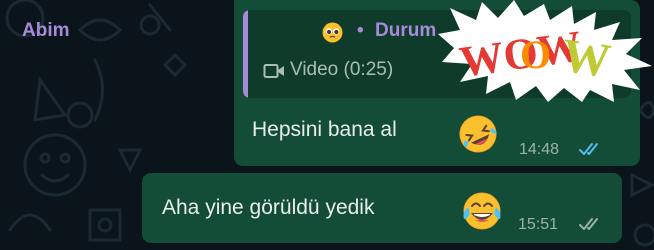 Image resolution: width=654 pixels, height=250 pixels. I want to click on message-time-1: 14:48, so click(539, 149).